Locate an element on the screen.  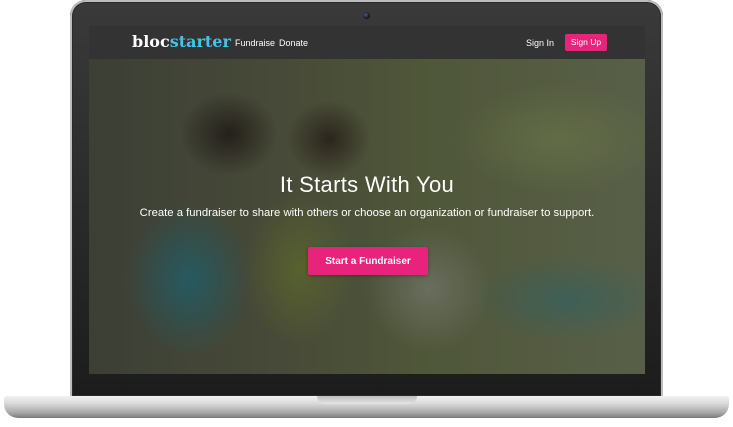
webcam is located at coordinates (366, 15).